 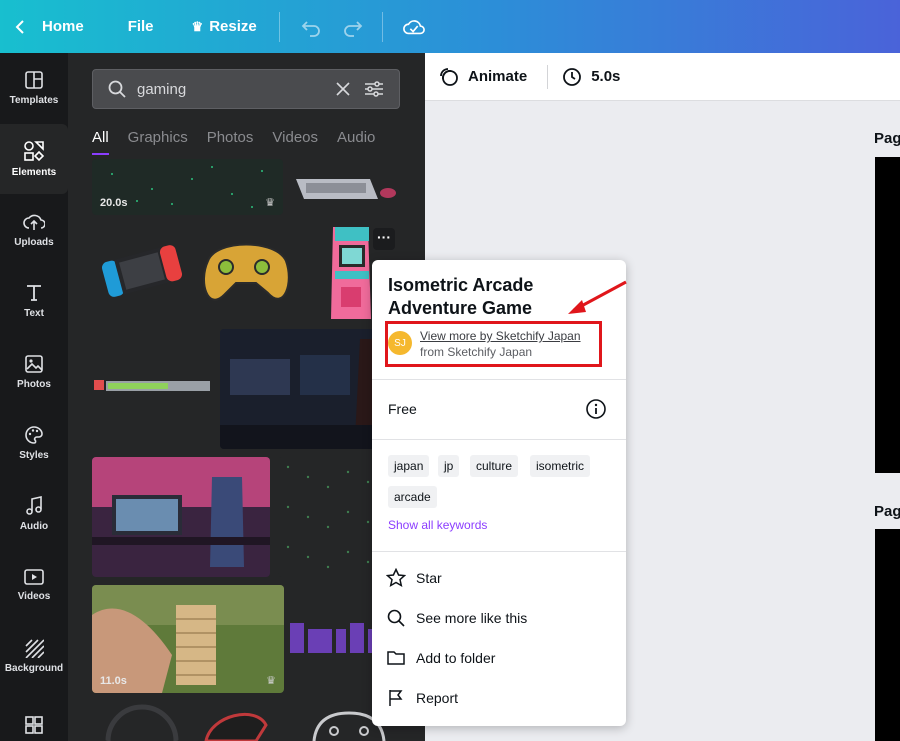 I want to click on redo-icon, so click(x=352, y=28).